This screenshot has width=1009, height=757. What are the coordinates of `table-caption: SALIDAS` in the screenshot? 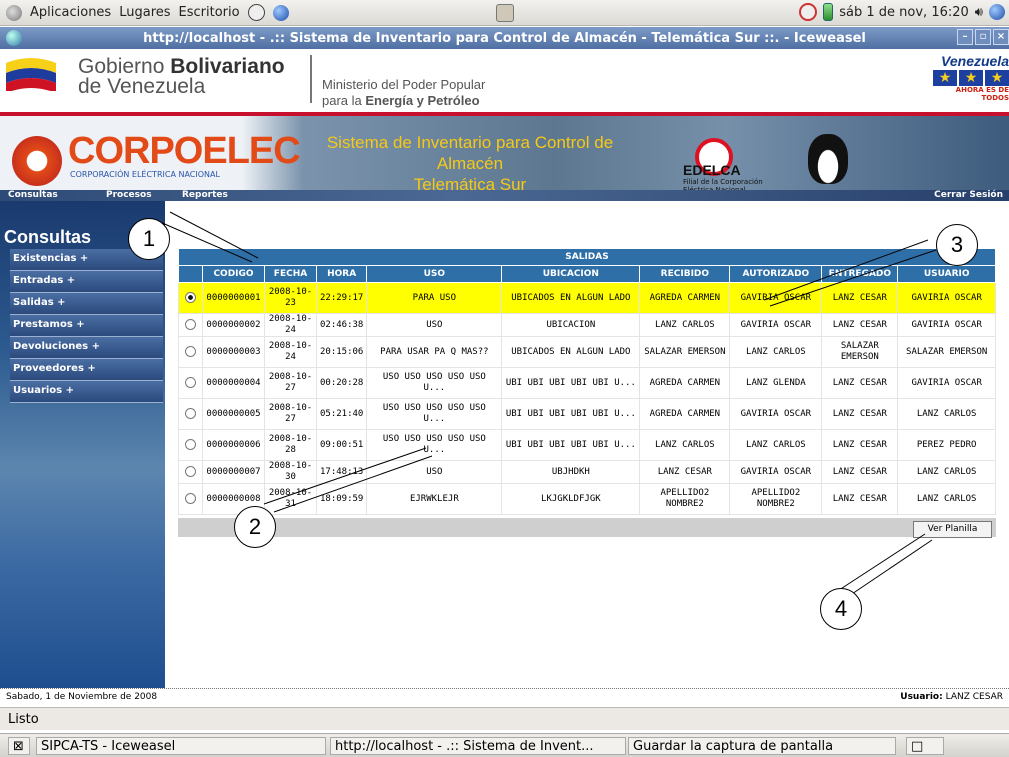 It's located at (587, 257).